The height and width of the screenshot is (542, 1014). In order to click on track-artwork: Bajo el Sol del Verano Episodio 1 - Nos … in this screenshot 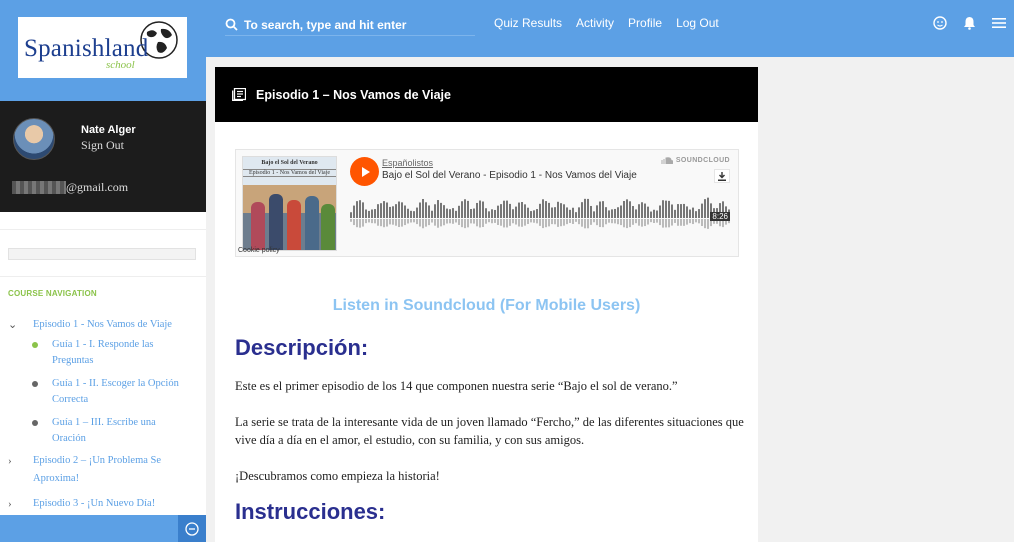, I will do `click(289, 203)`.